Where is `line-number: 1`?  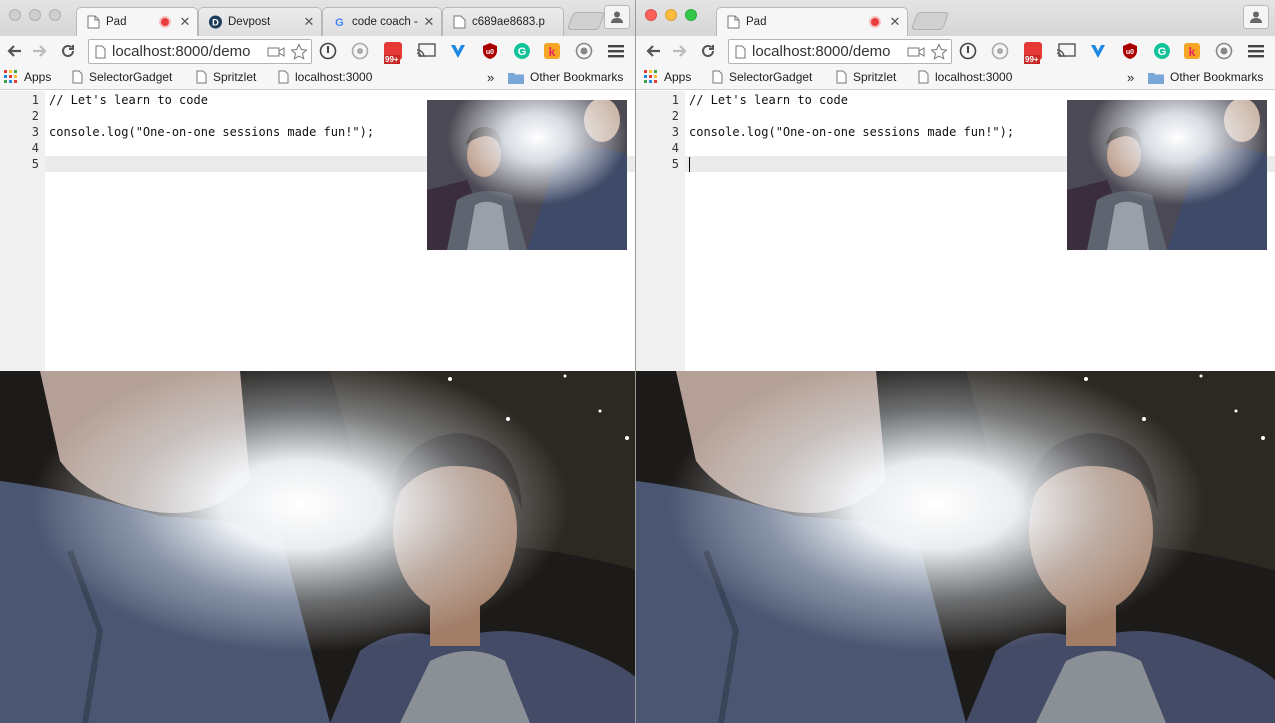 line-number: 1 is located at coordinates (35, 100).